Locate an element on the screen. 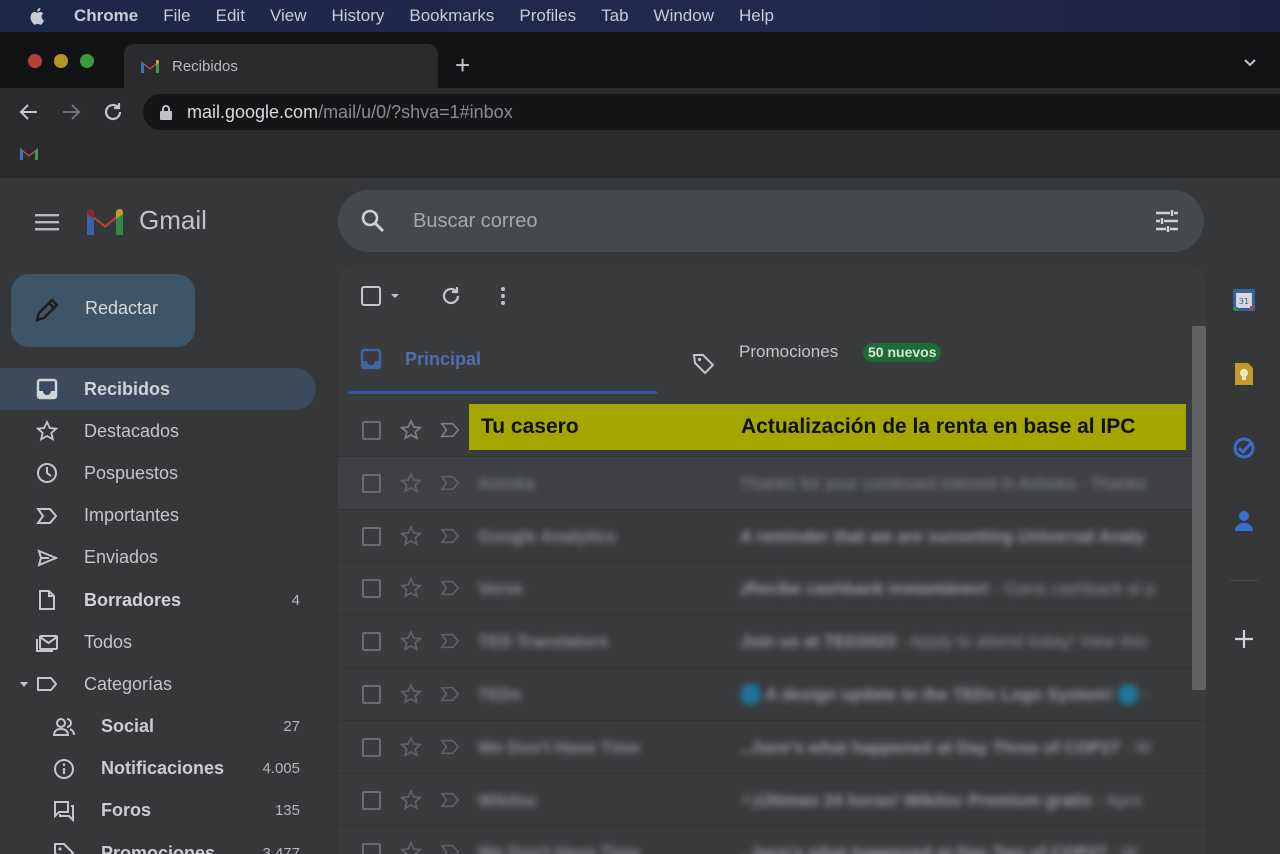 Image resolution: width=1280 pixels, height=854 pixels. side-panel-rail: 31 is located at coordinates (1243, 516).